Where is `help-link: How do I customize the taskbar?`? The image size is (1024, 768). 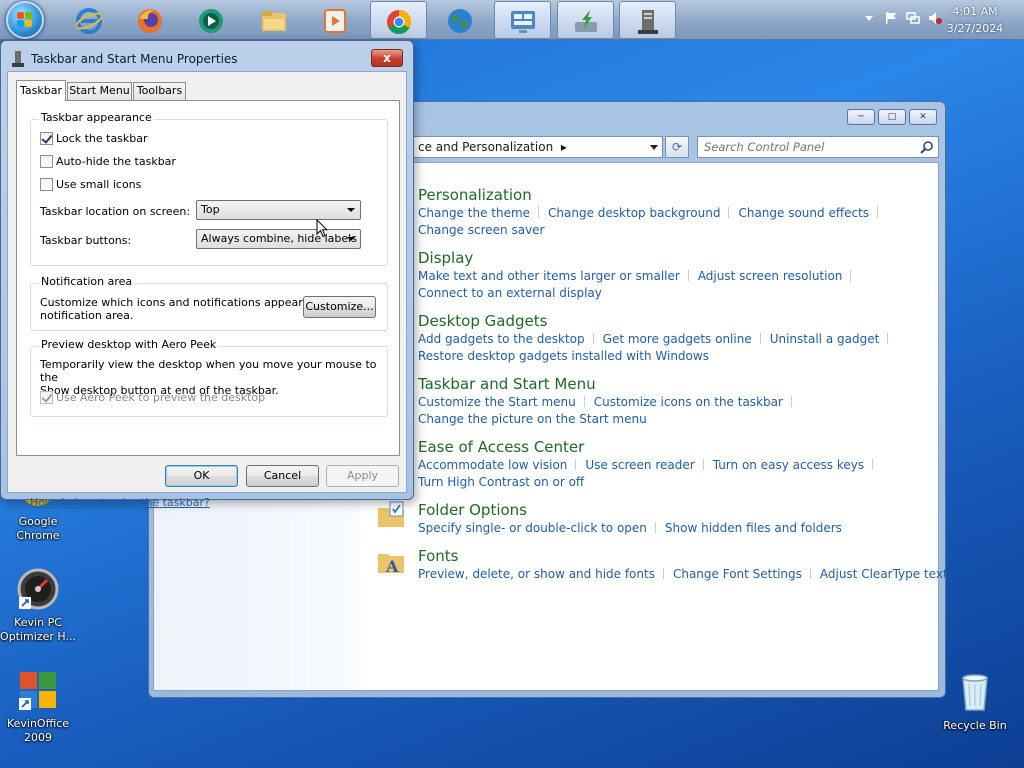
help-link: How do I customize the taskbar? is located at coordinates (120, 502).